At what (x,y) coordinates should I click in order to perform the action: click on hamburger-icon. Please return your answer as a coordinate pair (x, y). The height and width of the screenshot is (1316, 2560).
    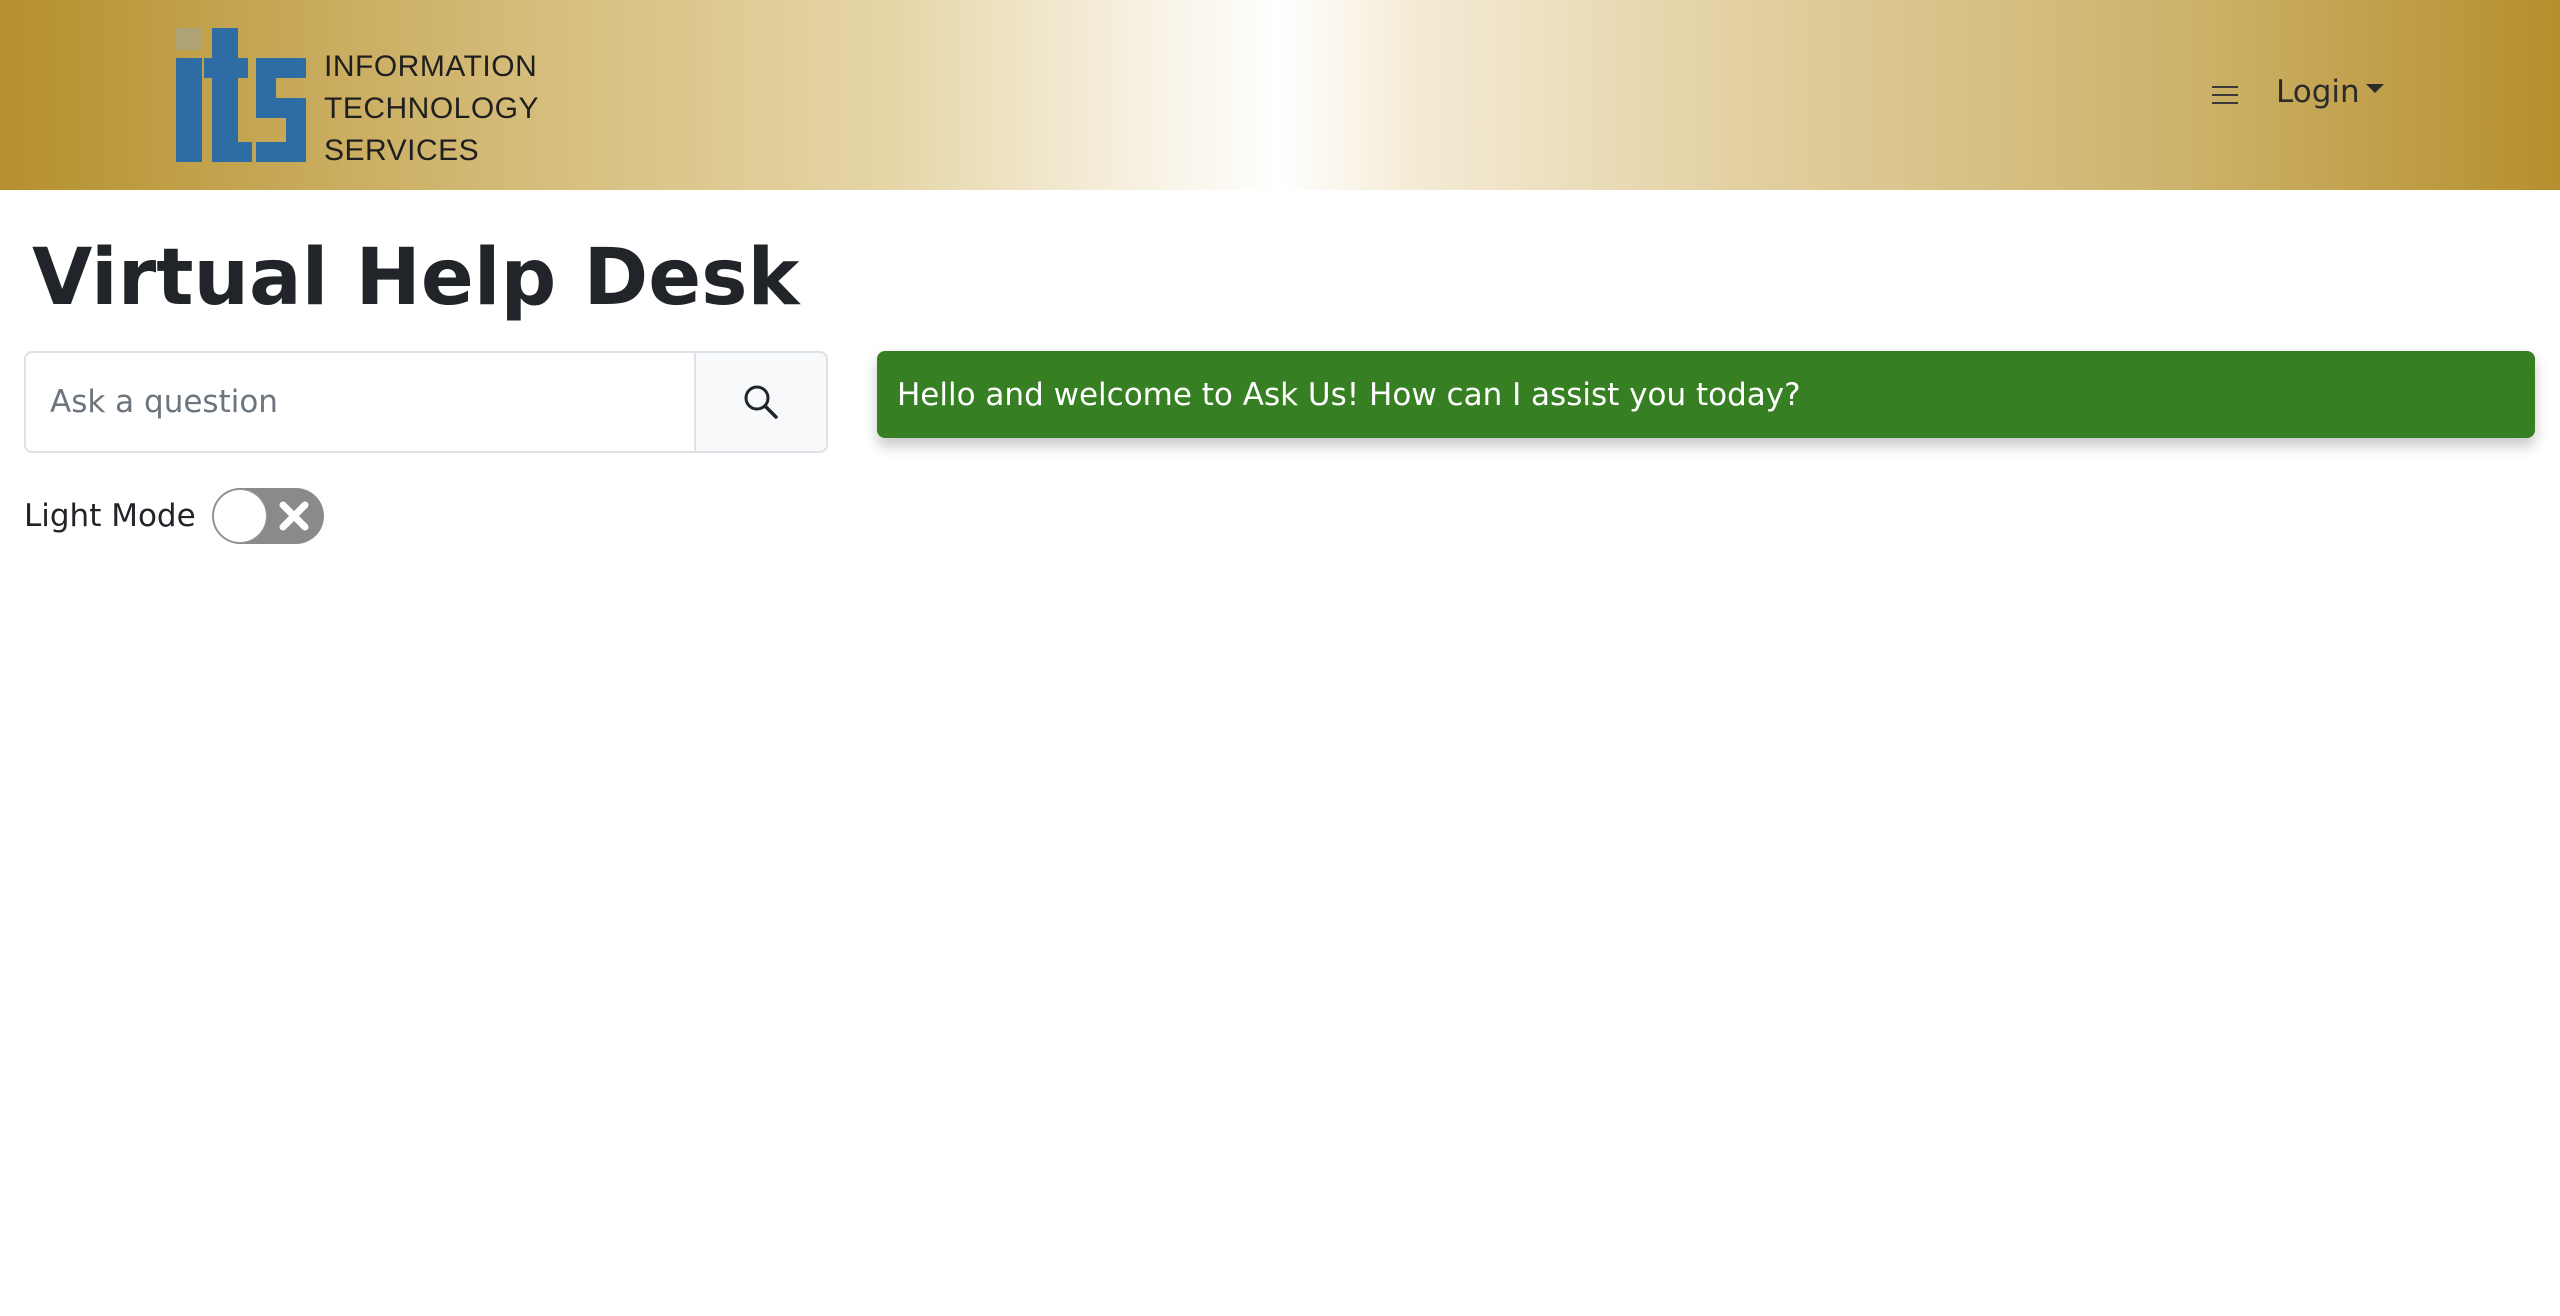
    Looking at the image, I should click on (2225, 97).